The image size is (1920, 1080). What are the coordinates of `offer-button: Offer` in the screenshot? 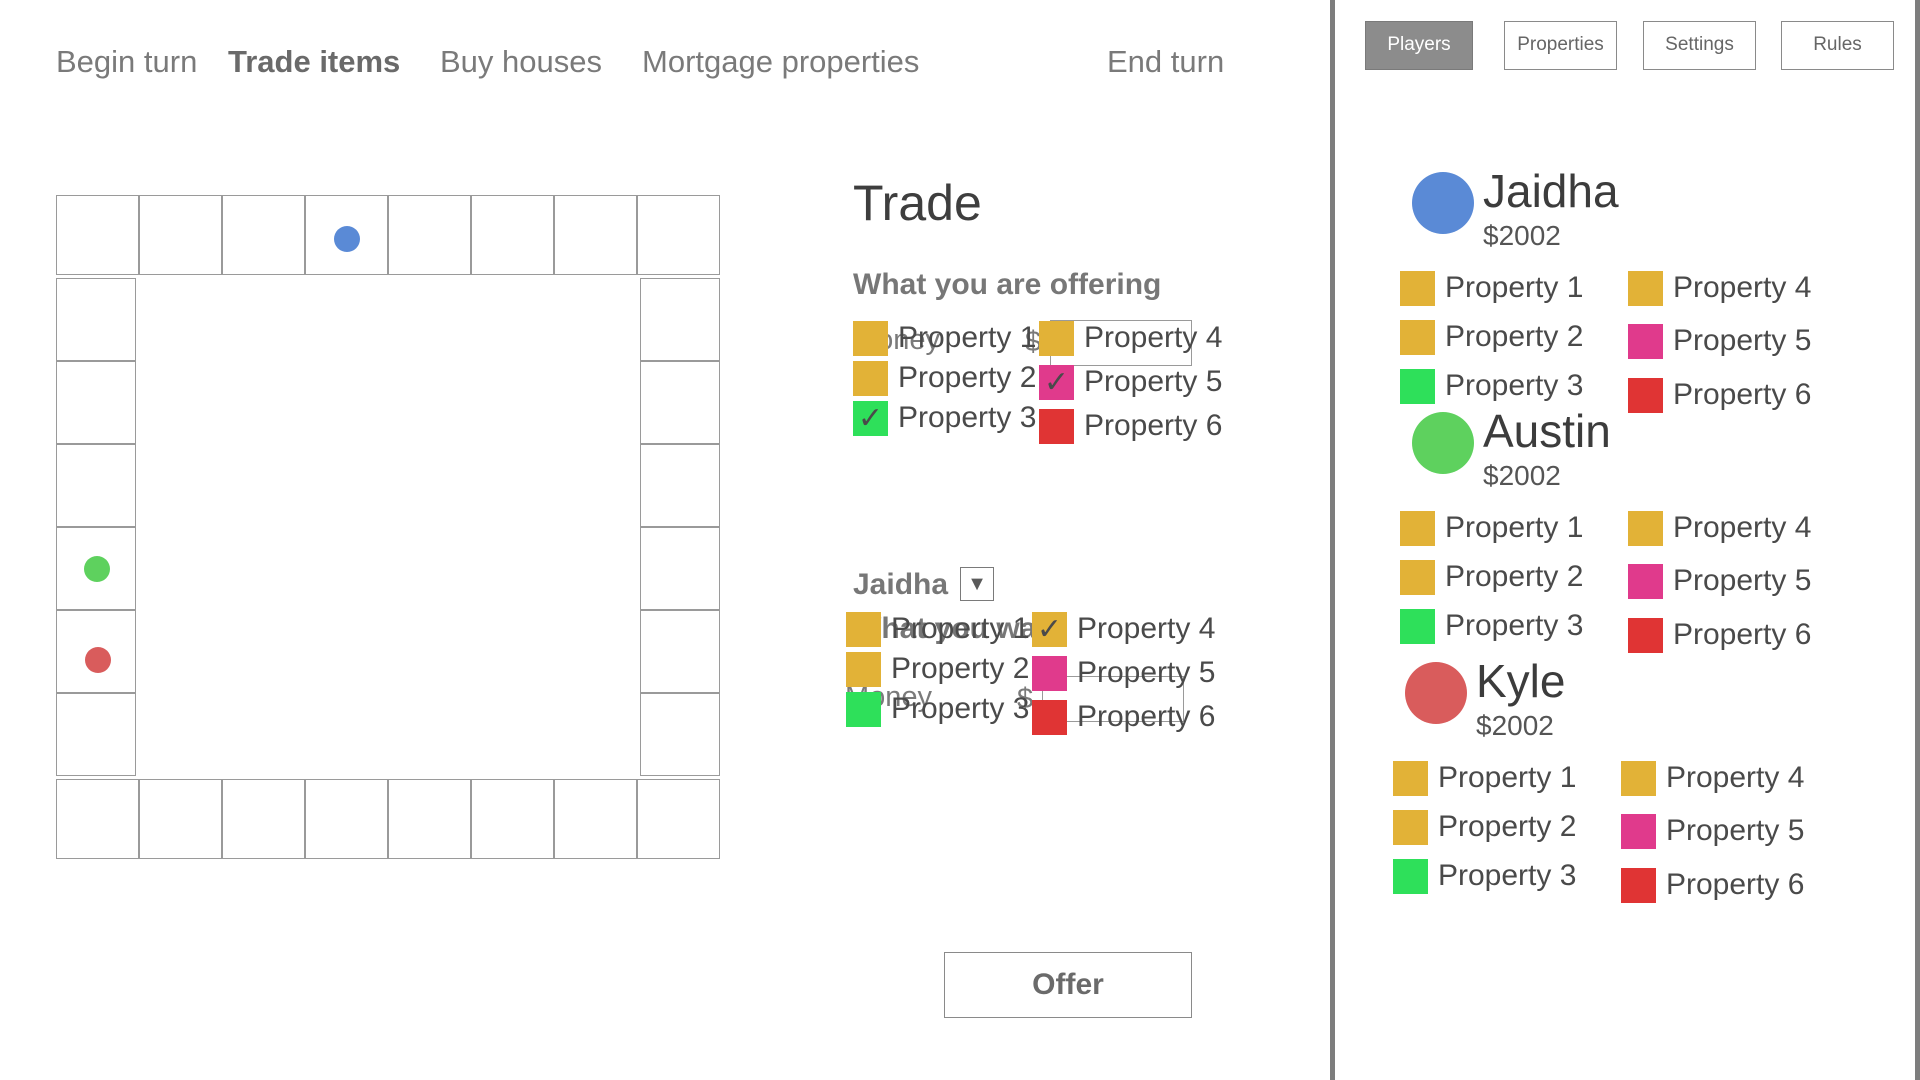 It's located at (1068, 985).